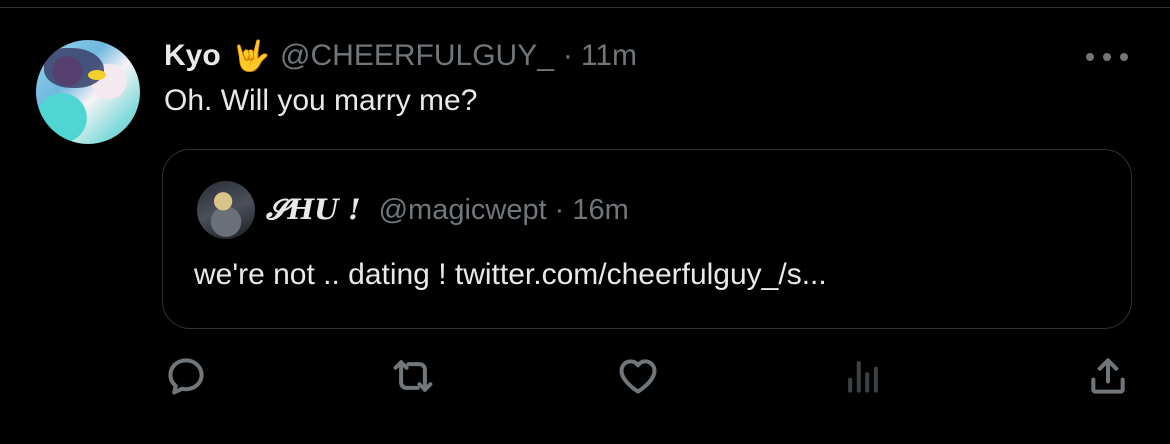 The width and height of the screenshot is (1170, 444). I want to click on like-button, so click(638, 376).